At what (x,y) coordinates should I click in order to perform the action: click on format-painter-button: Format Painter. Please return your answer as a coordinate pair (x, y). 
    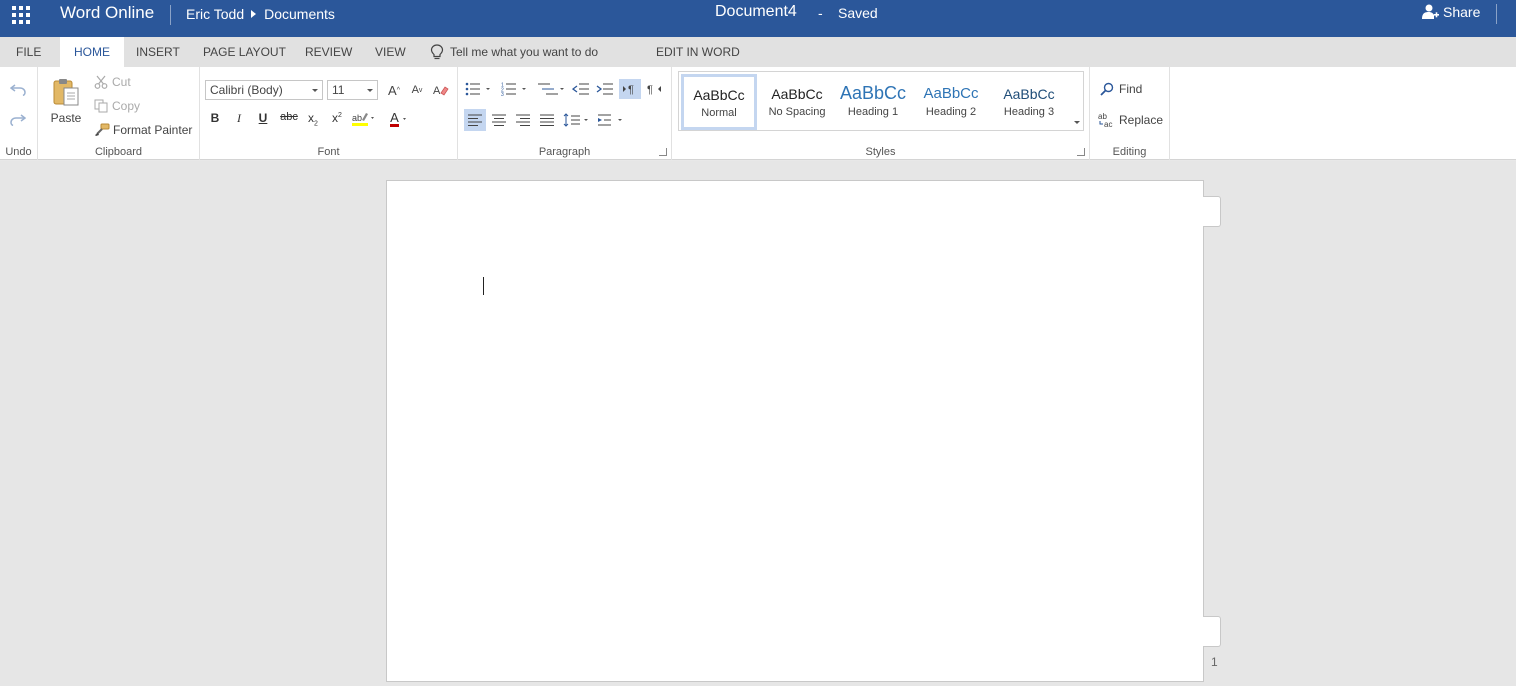
    Looking at the image, I should click on (143, 130).